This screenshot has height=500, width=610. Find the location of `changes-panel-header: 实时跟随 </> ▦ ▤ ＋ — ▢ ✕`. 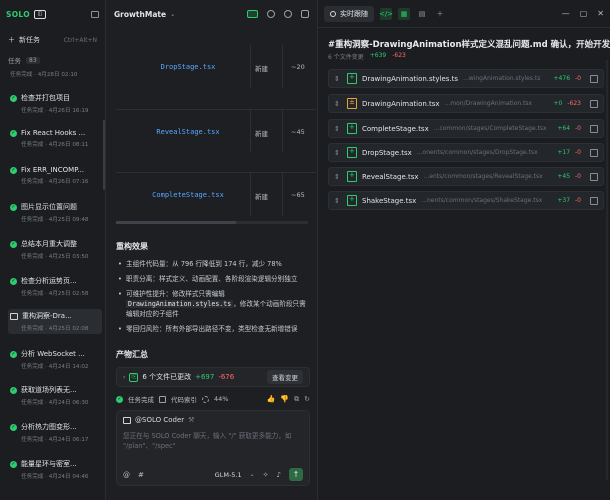

changes-panel-header: 实时跟随 </> ▦ ▤ ＋ — ▢ ✕ is located at coordinates (464, 14).